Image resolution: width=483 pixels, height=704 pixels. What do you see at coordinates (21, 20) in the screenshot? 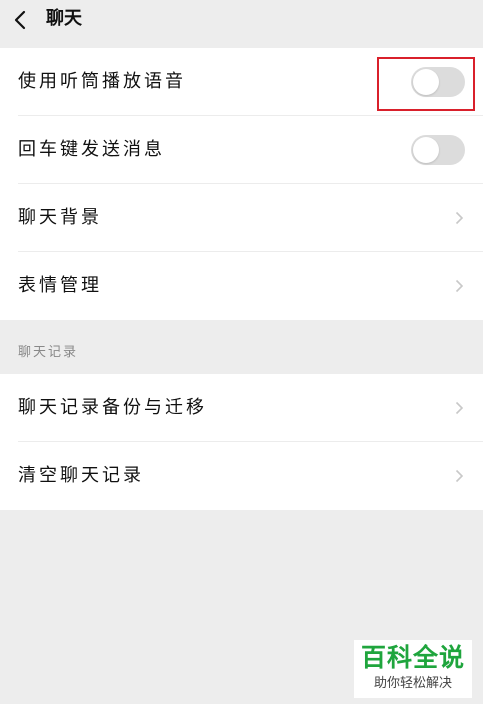
I see `back-arrow-icon` at bounding box center [21, 20].